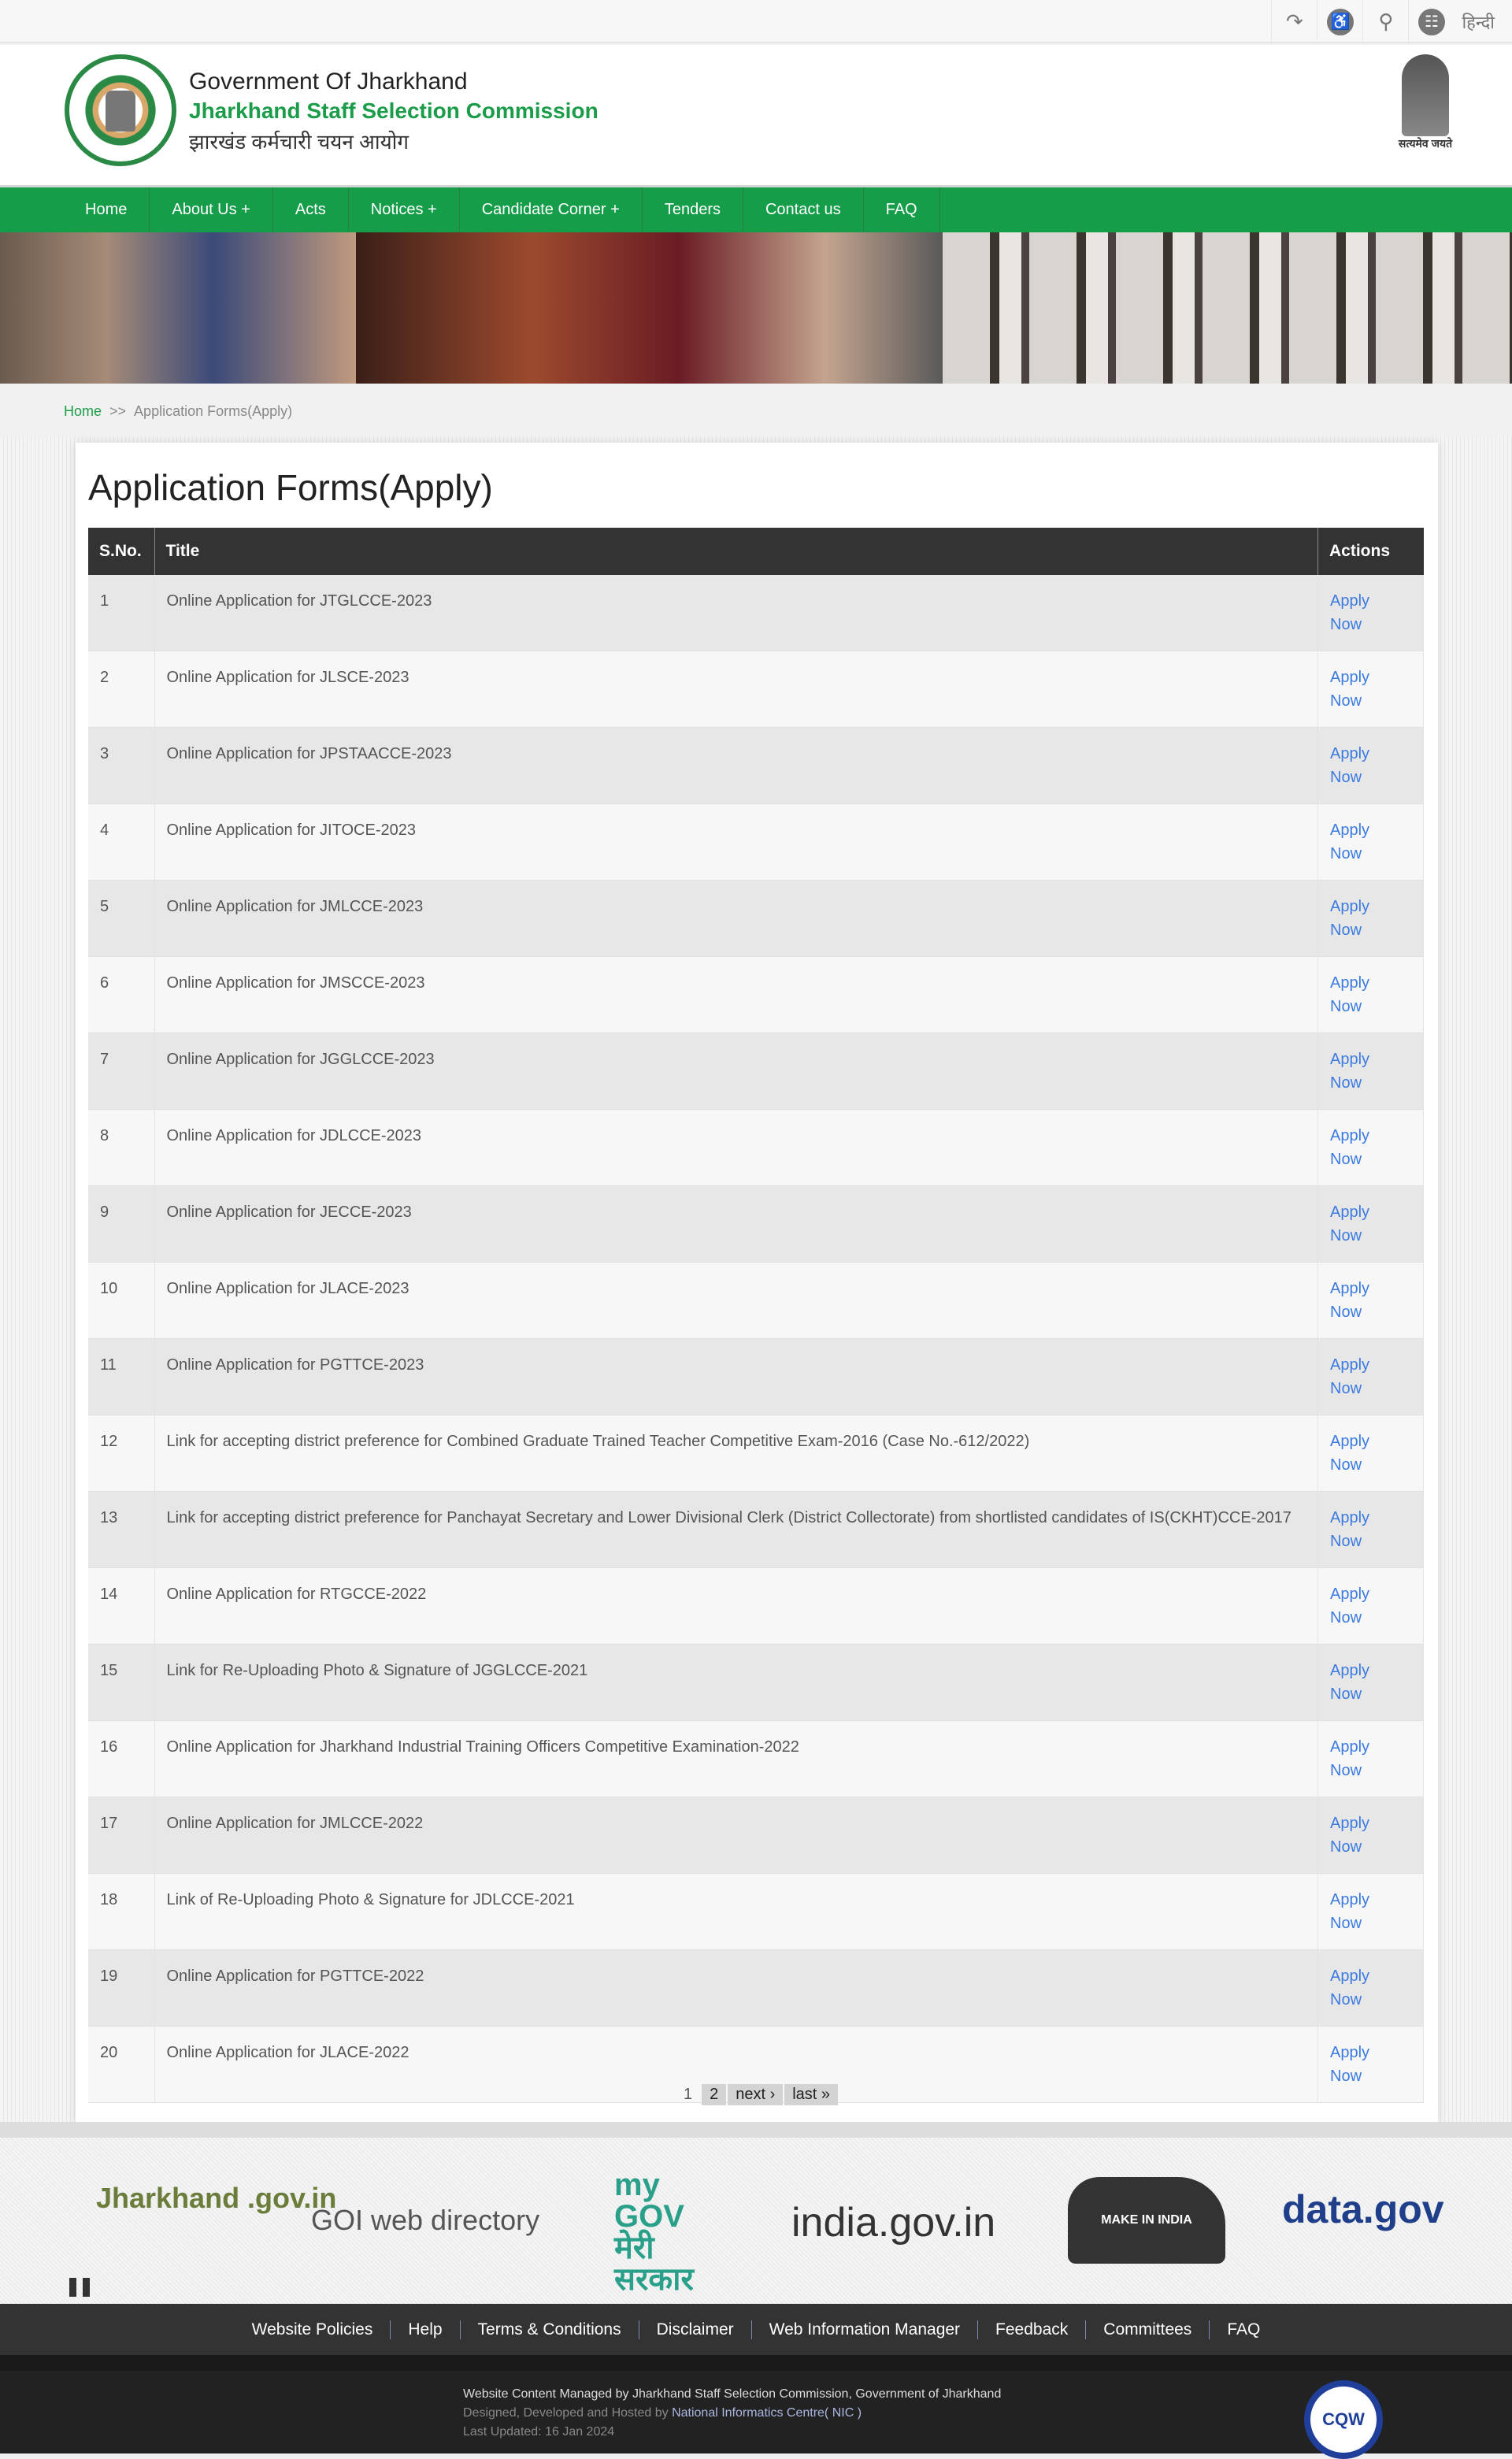 Image resolution: width=1512 pixels, height=2459 pixels. What do you see at coordinates (736, 765) in the screenshot?
I see `row-title: Online Application for JPSTAACCE-2023` at bounding box center [736, 765].